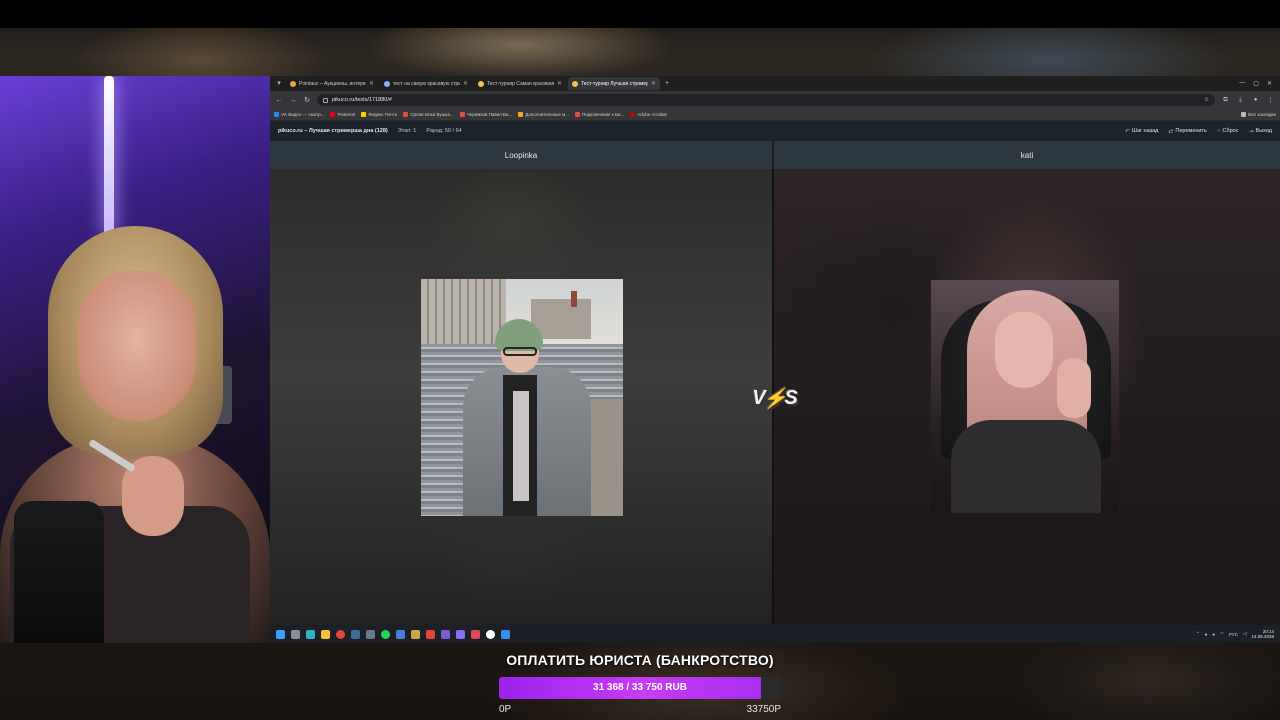  Describe the element at coordinates (295, 634) in the screenshot. I see `task-view-icon` at that location.